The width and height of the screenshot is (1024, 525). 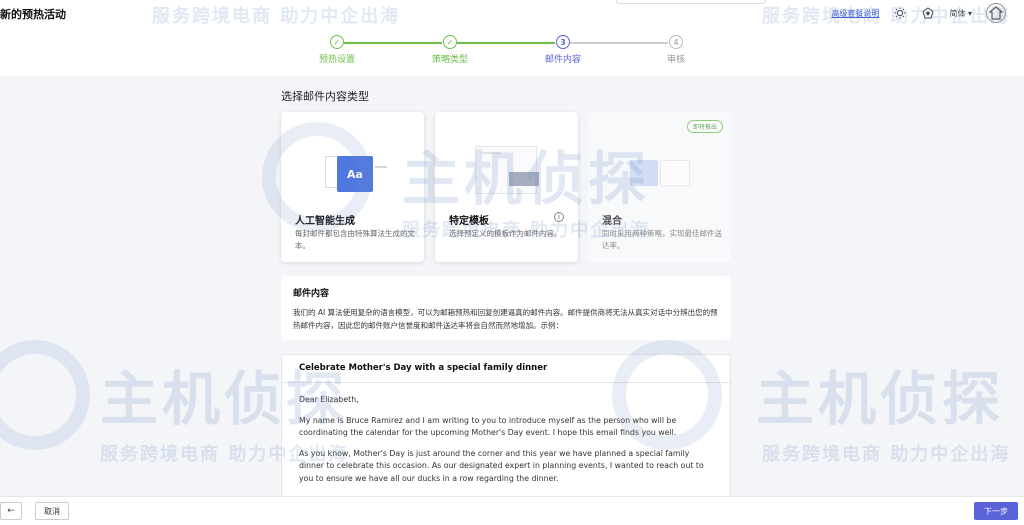 I want to click on top-bar: 新的预热活动 高级套餐说明 简体 ▾, so click(x=512, y=14).